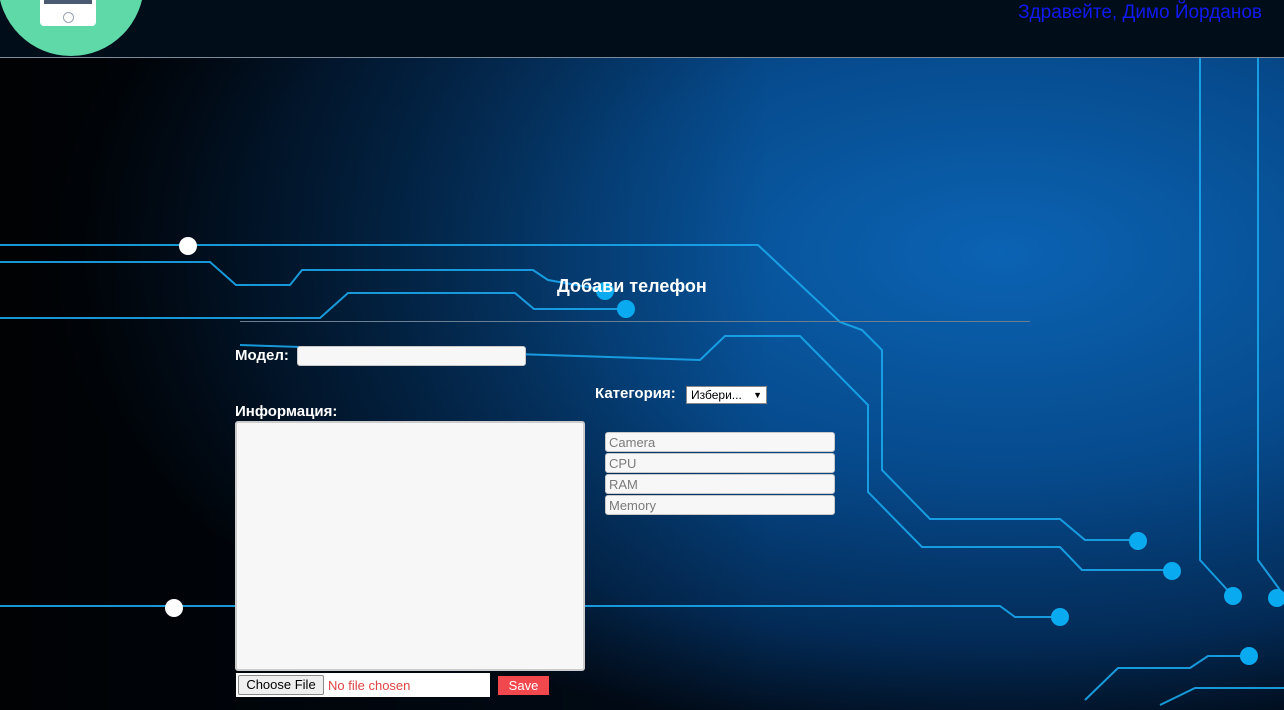 This screenshot has width=1284, height=710. I want to click on form-title: Добави телефон, so click(632, 286).